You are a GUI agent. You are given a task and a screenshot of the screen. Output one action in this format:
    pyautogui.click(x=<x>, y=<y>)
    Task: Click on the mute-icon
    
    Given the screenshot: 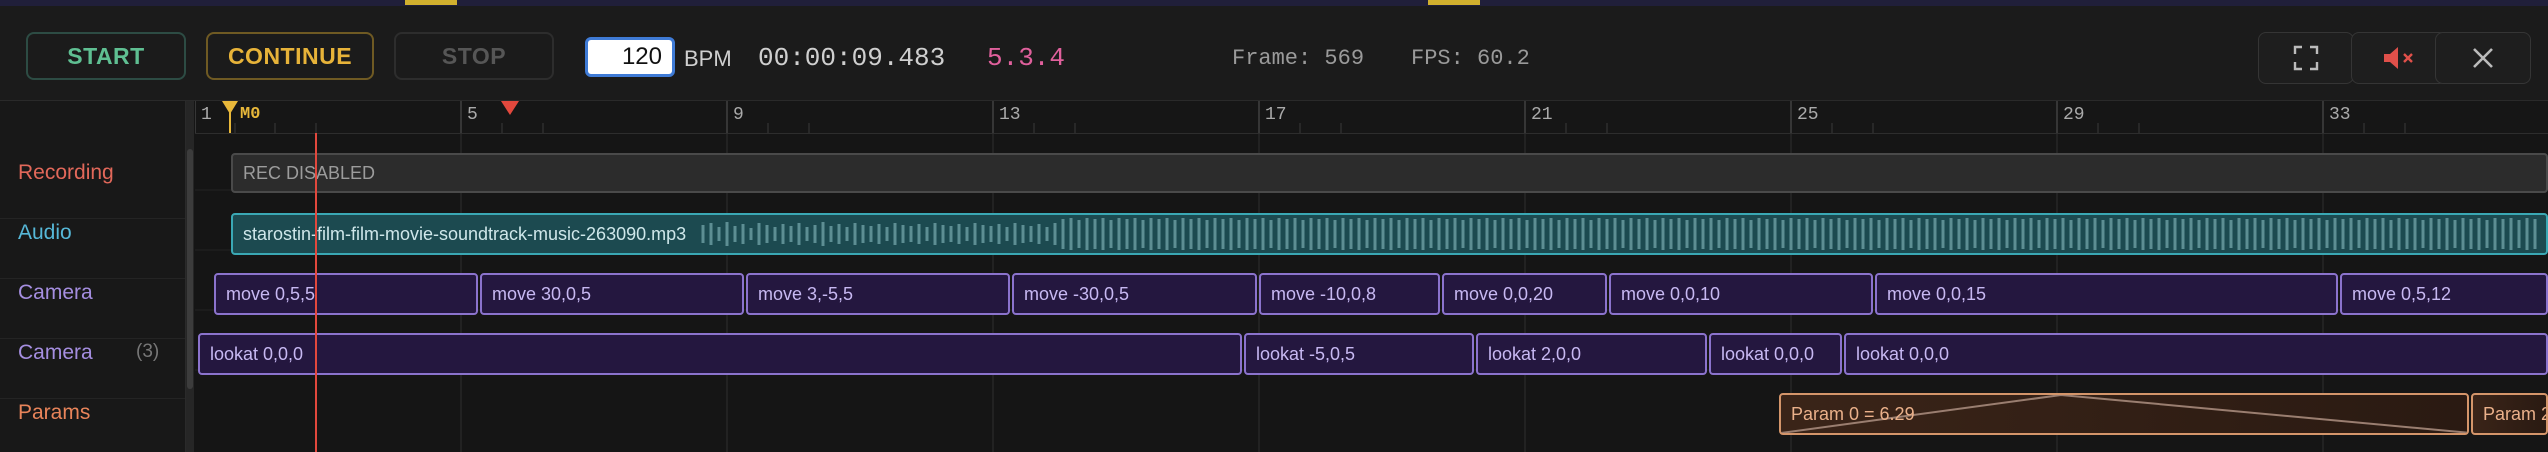 What is the action you would take?
    pyautogui.click(x=2398, y=58)
    